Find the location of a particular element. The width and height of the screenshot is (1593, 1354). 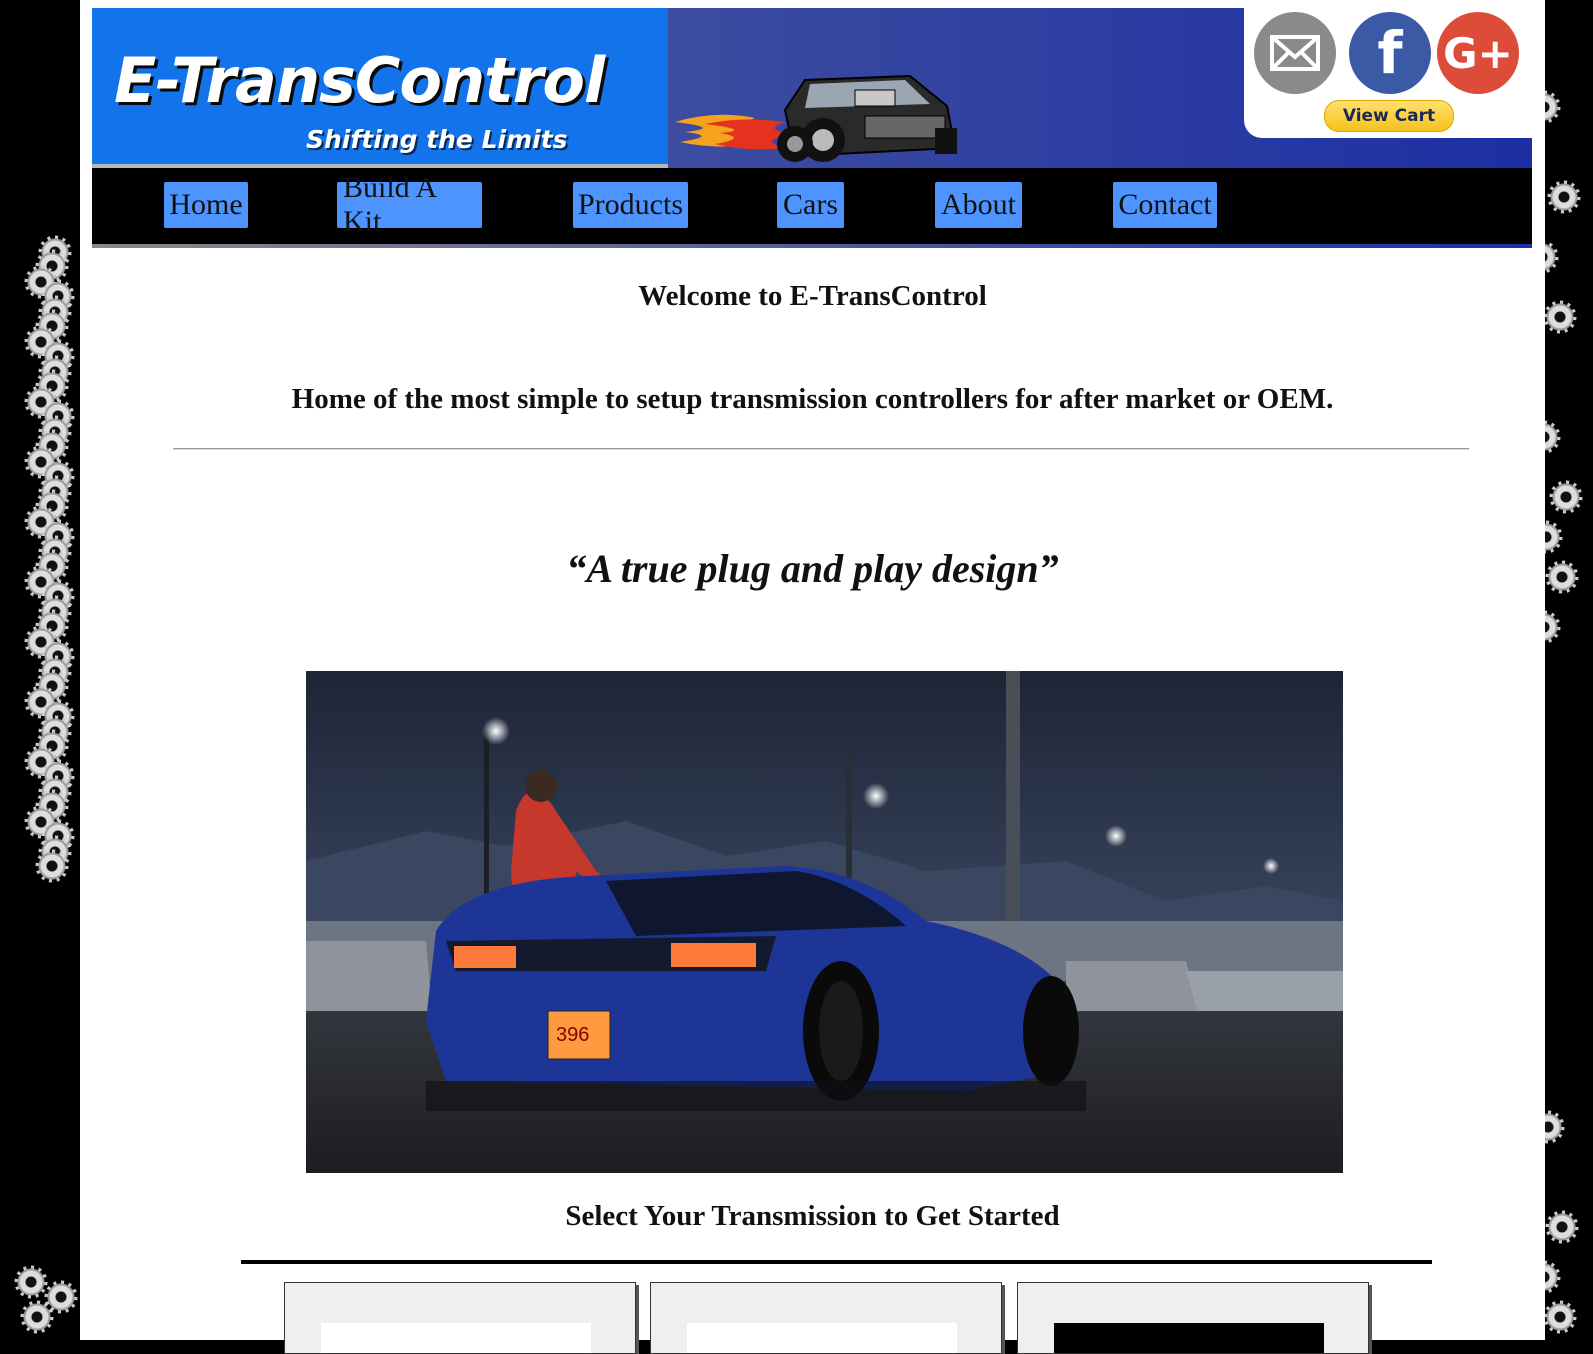

social-panel: f G+ View Cart is located at coordinates (1390, 73).